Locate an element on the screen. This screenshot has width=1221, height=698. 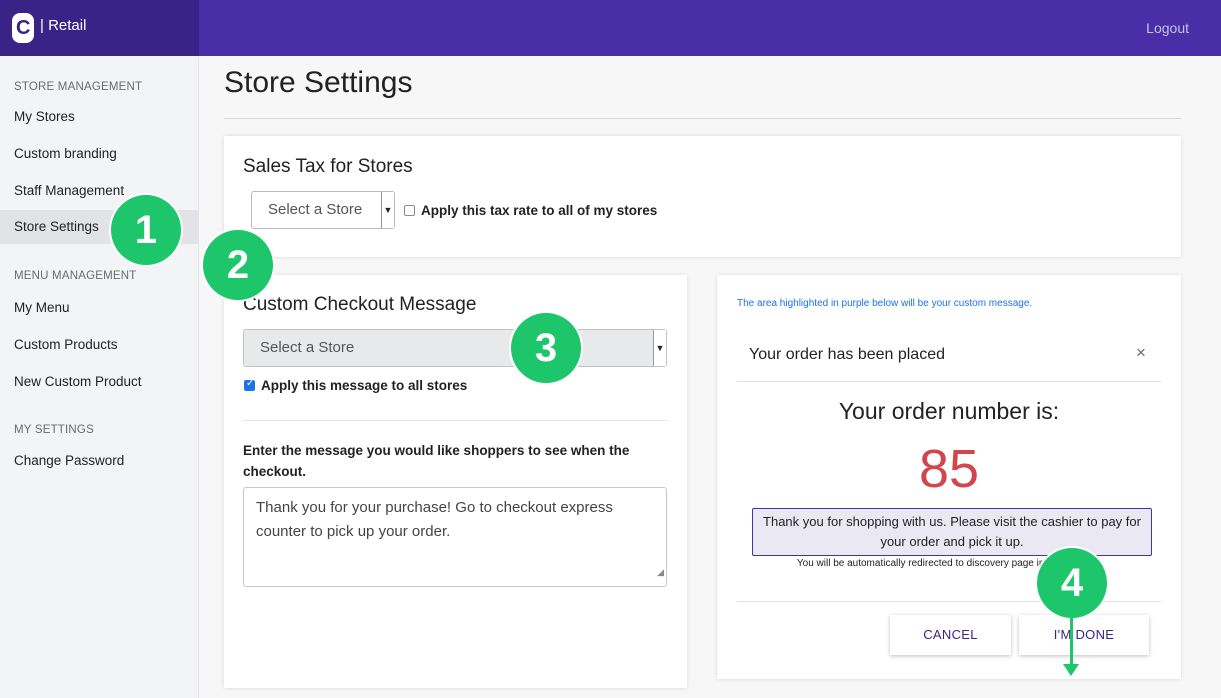
sales-tax-apply-row: Apply this tax rate to all of my stores is located at coordinates (530, 210).